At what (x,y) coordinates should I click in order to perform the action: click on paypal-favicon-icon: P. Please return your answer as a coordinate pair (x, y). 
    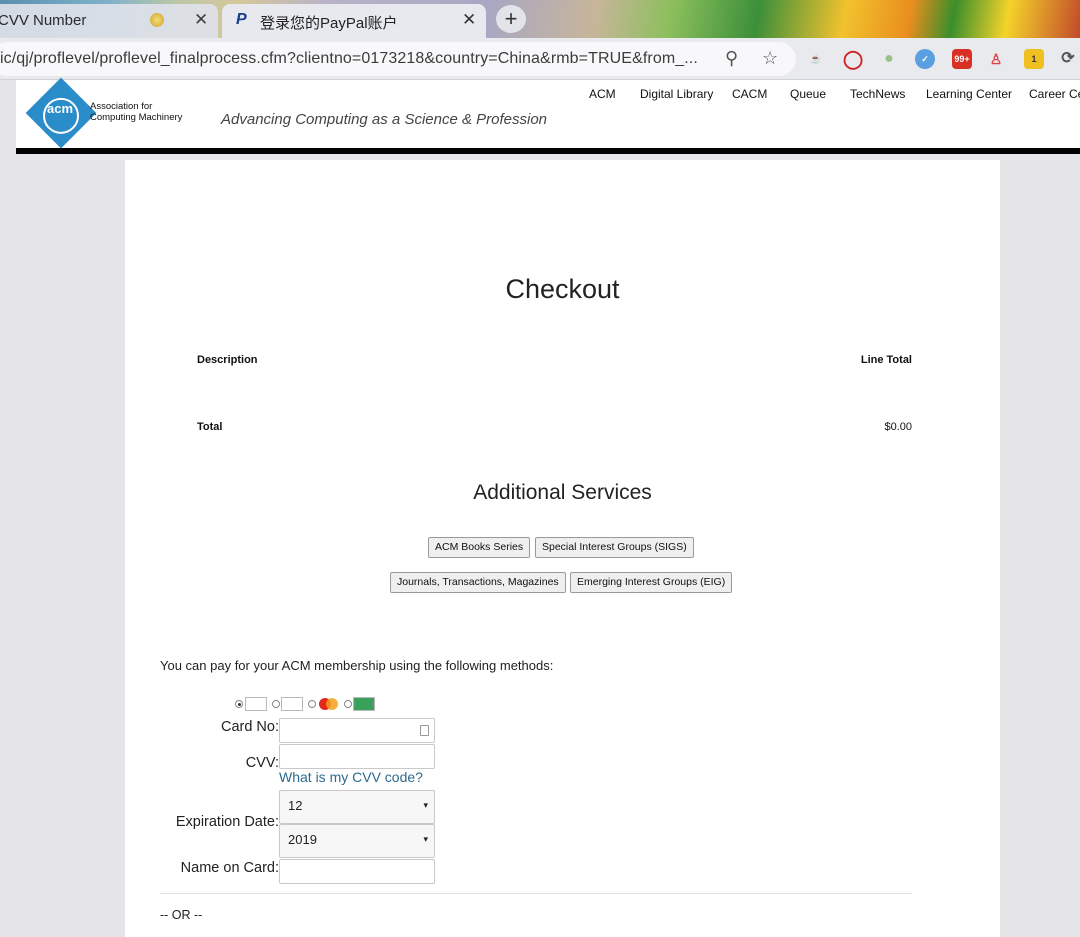
    Looking at the image, I should click on (241, 19).